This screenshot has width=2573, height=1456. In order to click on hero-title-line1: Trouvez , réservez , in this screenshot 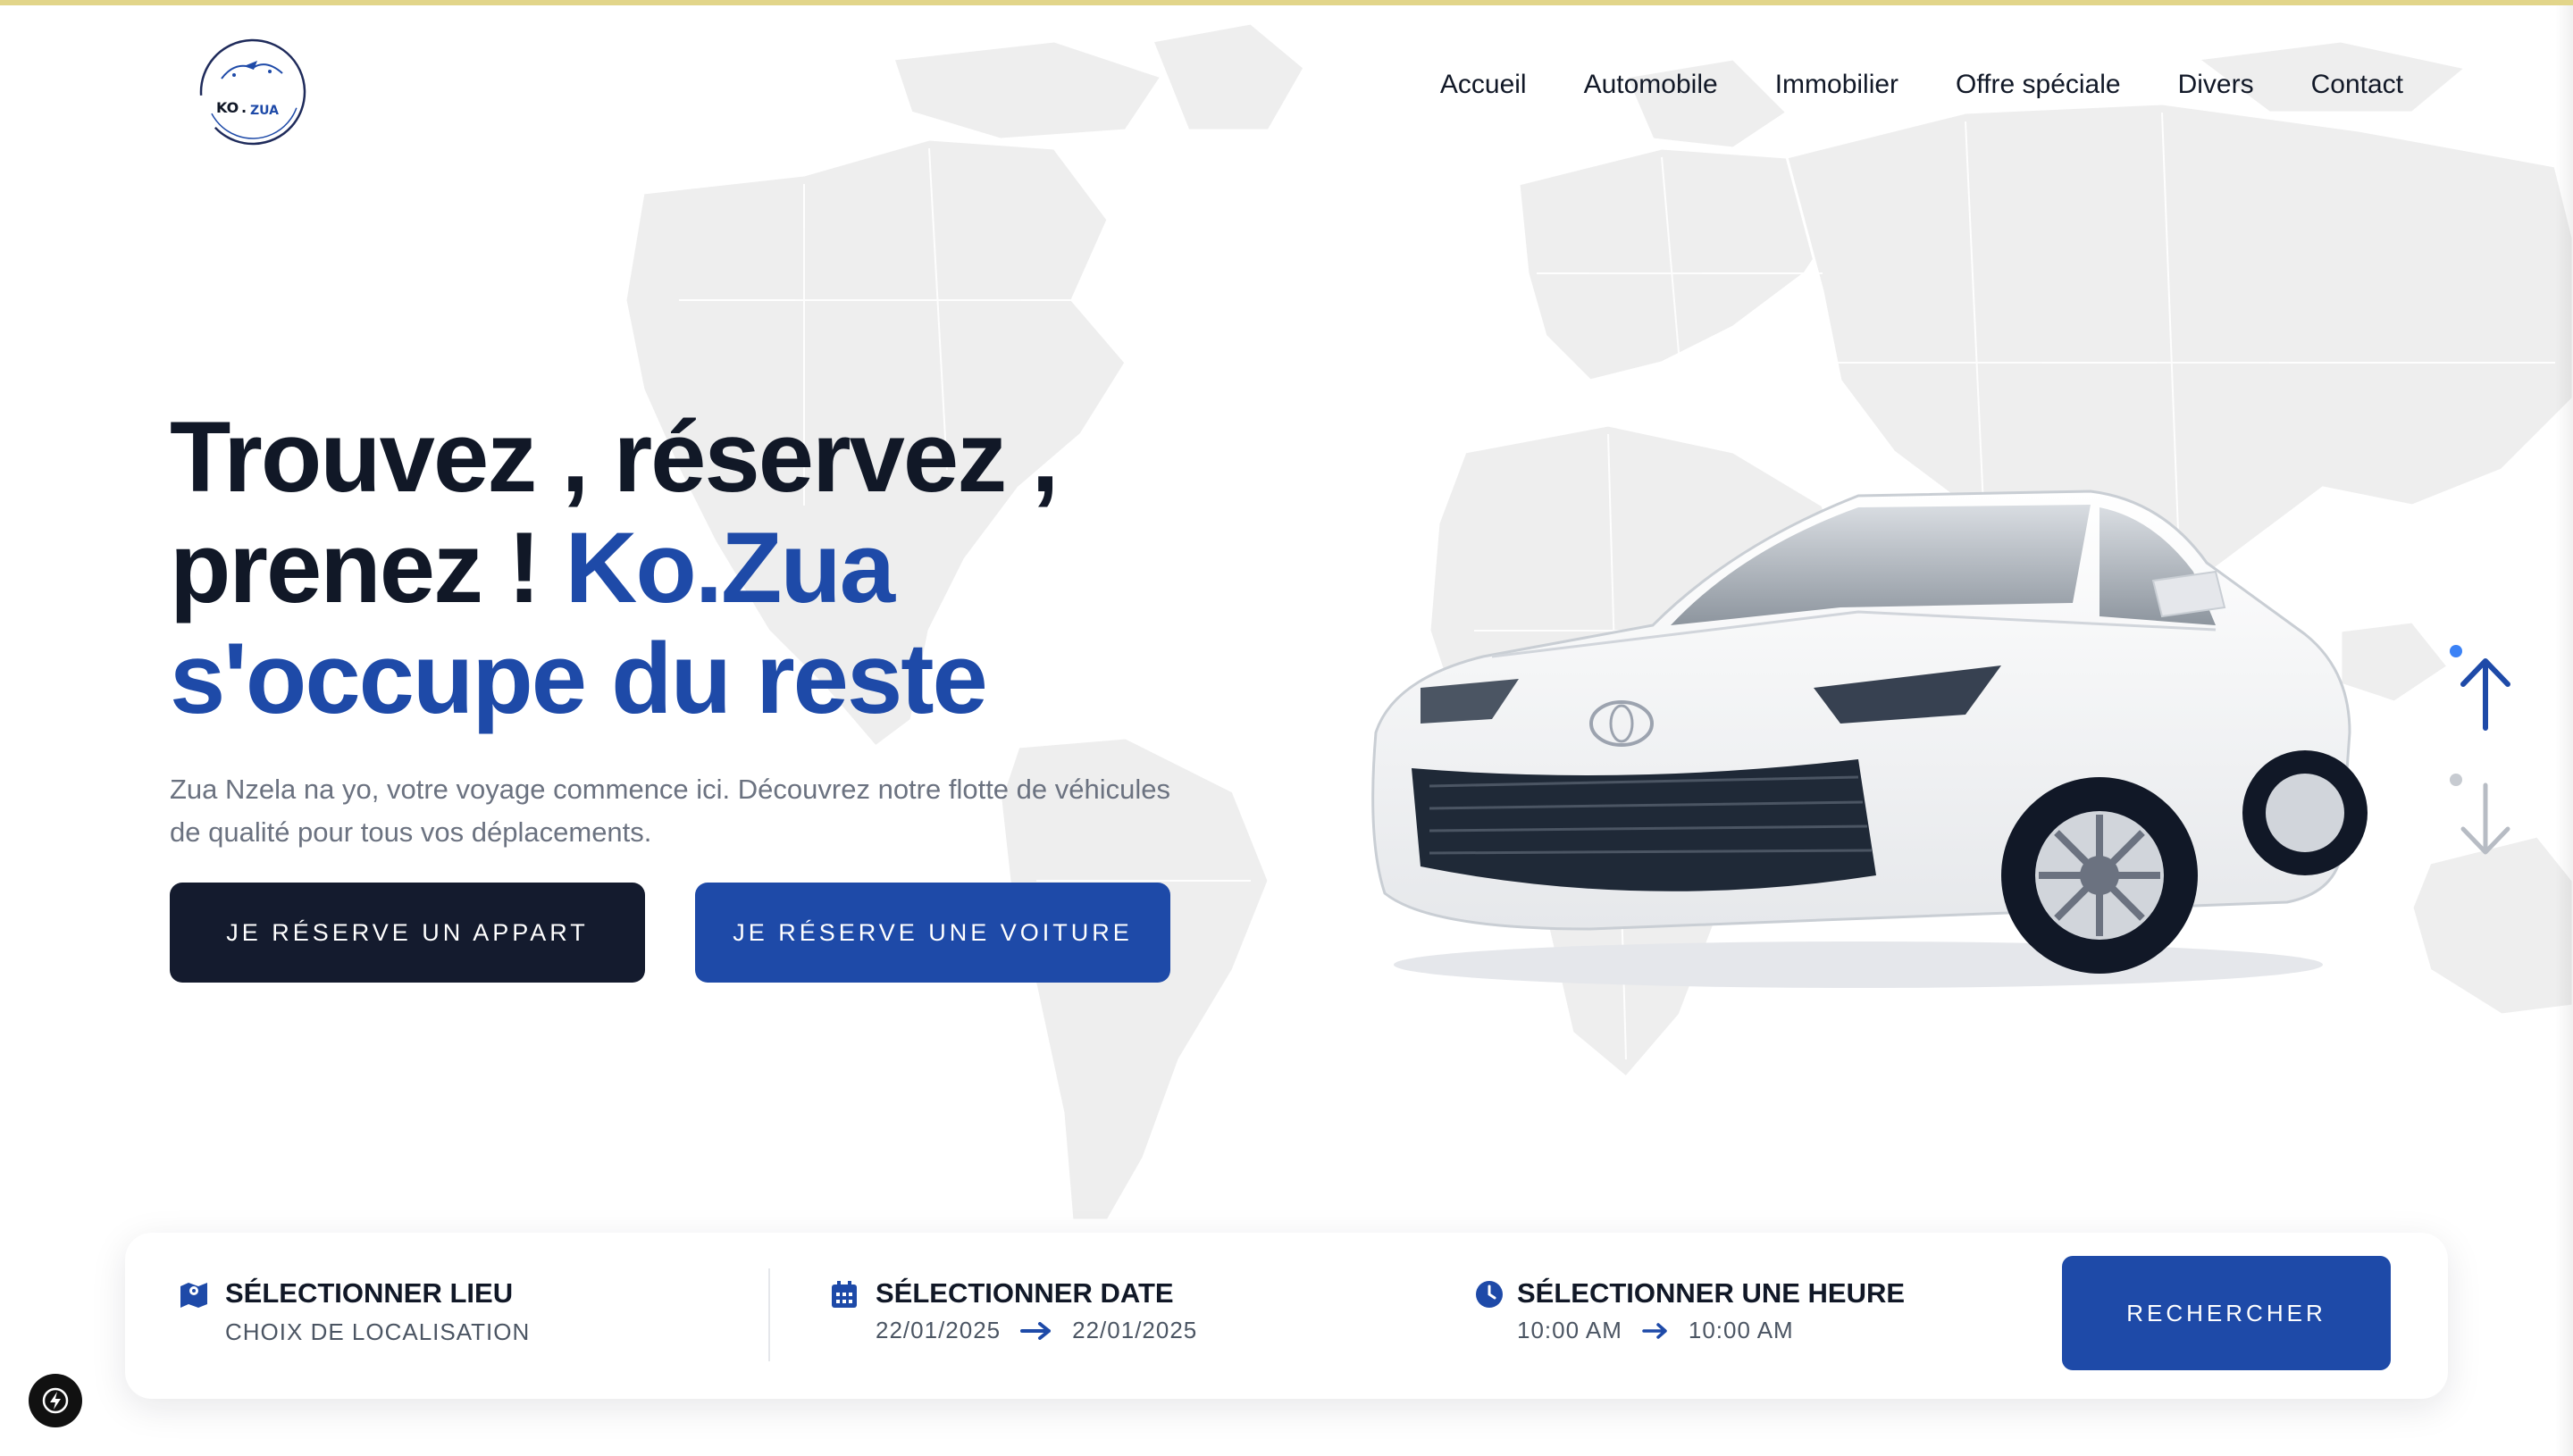, I will do `click(614, 457)`.